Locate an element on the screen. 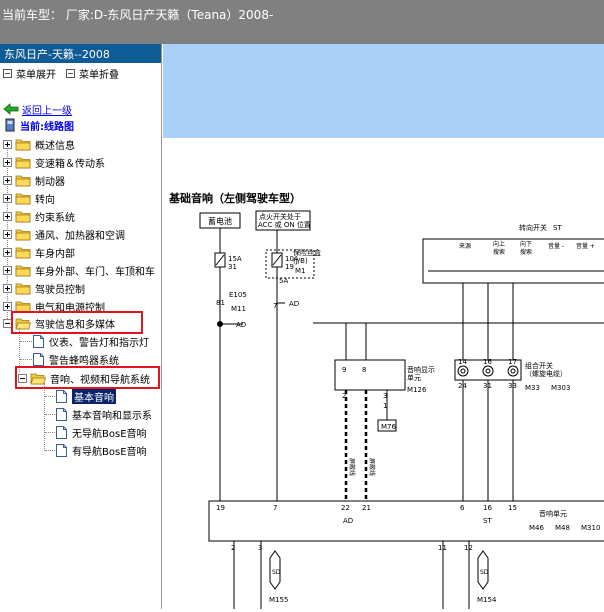 The image size is (604, 612). svg-text: 蓄电池 is located at coordinates (220, 221).